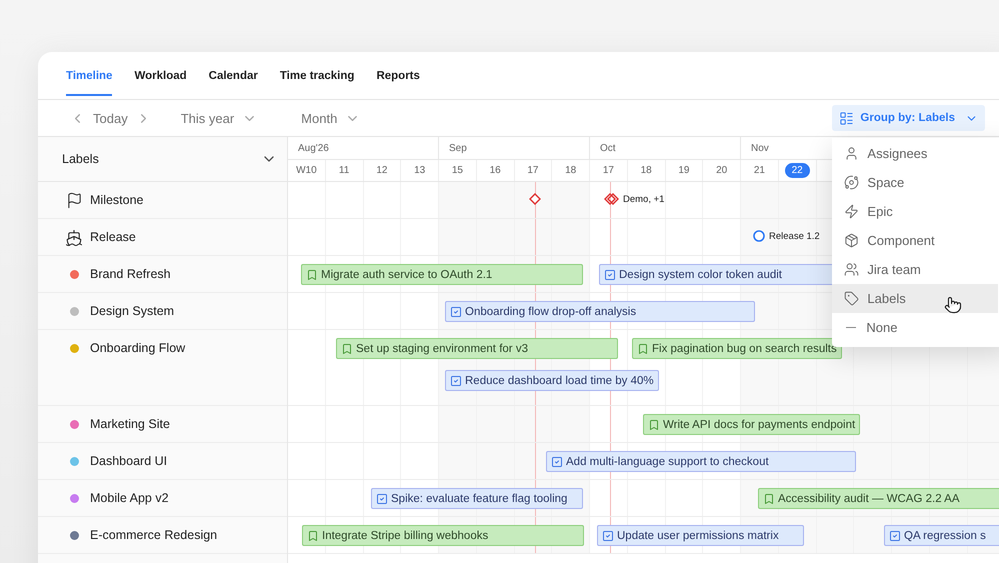  I want to click on day-label: W10, so click(306, 170).